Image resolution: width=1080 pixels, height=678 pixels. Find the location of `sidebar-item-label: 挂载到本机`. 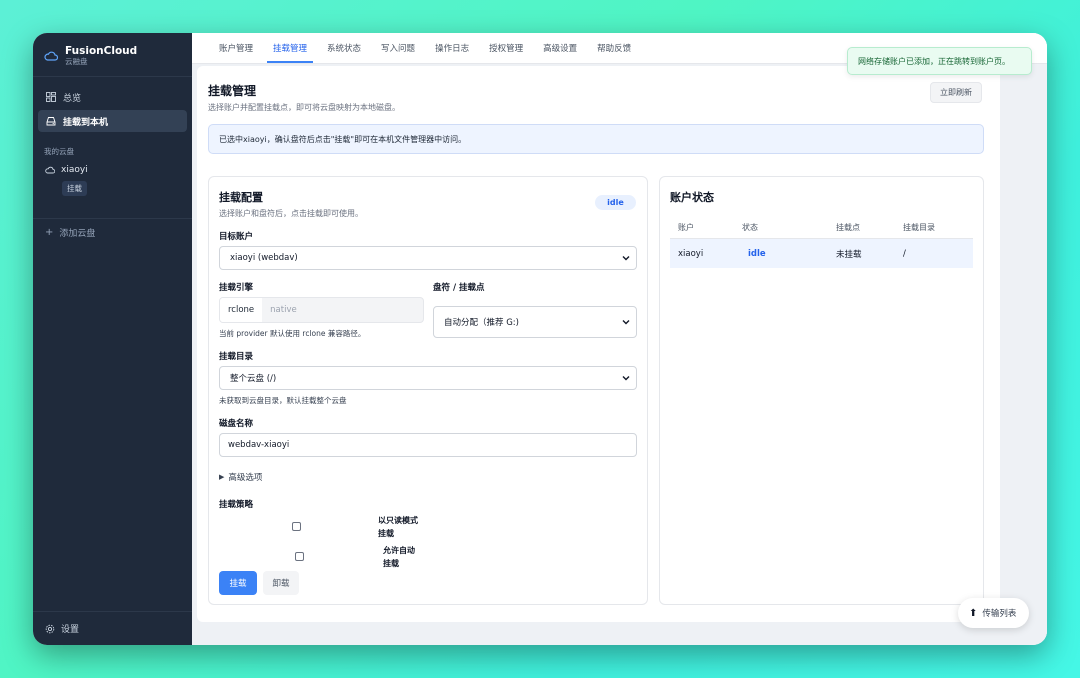

sidebar-item-label: 挂载到本机 is located at coordinates (86, 122).